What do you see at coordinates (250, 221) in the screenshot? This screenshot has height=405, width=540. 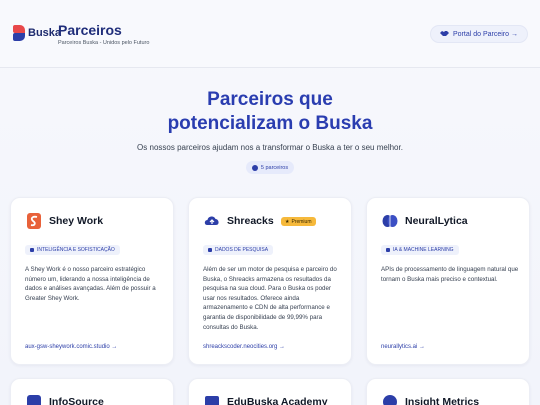 I see `partner-name: Shreacks` at bounding box center [250, 221].